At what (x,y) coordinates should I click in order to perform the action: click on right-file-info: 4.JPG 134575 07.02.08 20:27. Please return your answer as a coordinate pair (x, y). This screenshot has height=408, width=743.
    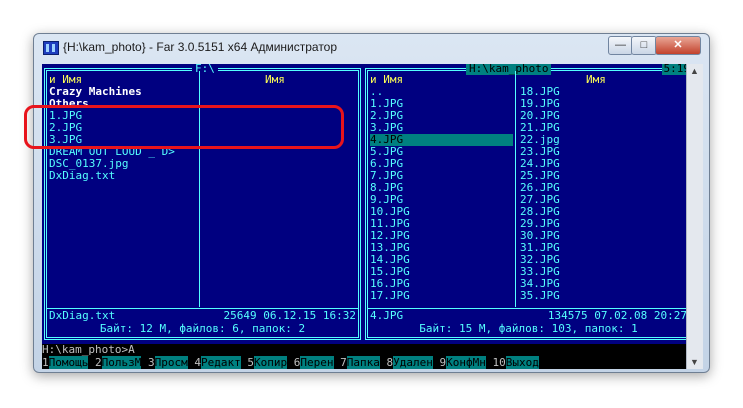
    Looking at the image, I should click on (528, 316).